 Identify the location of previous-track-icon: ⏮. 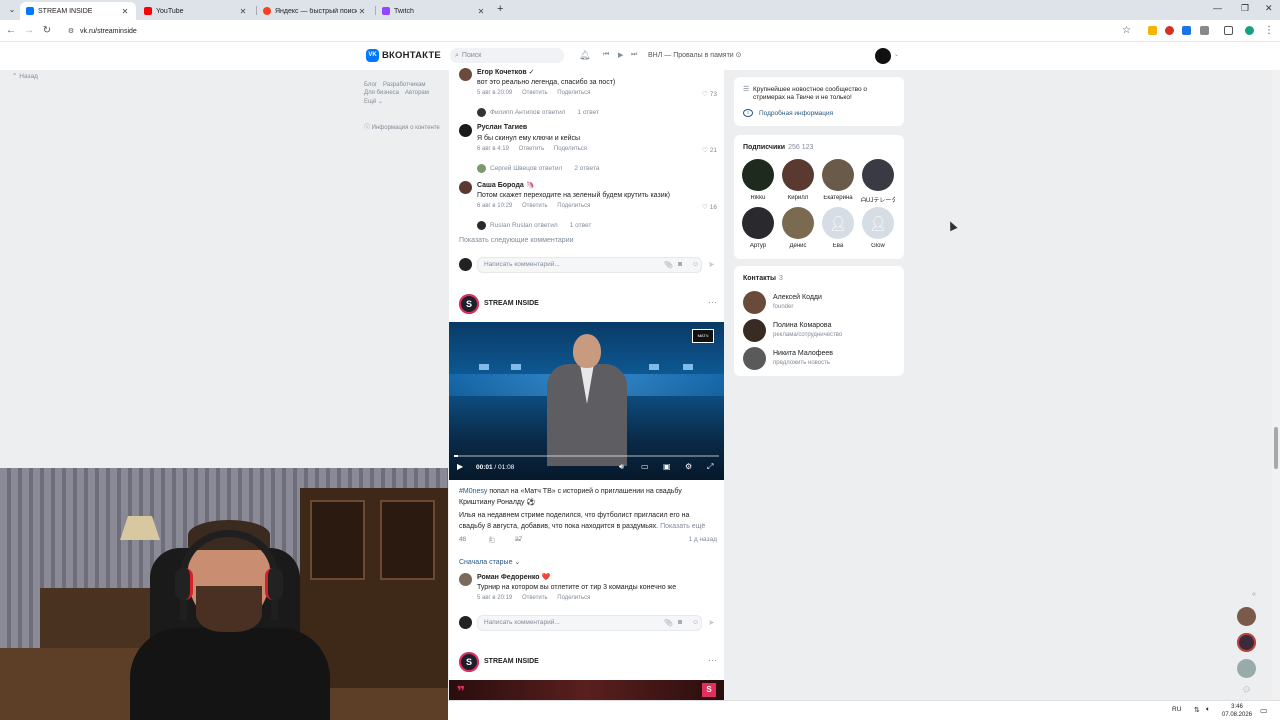
(606, 55).